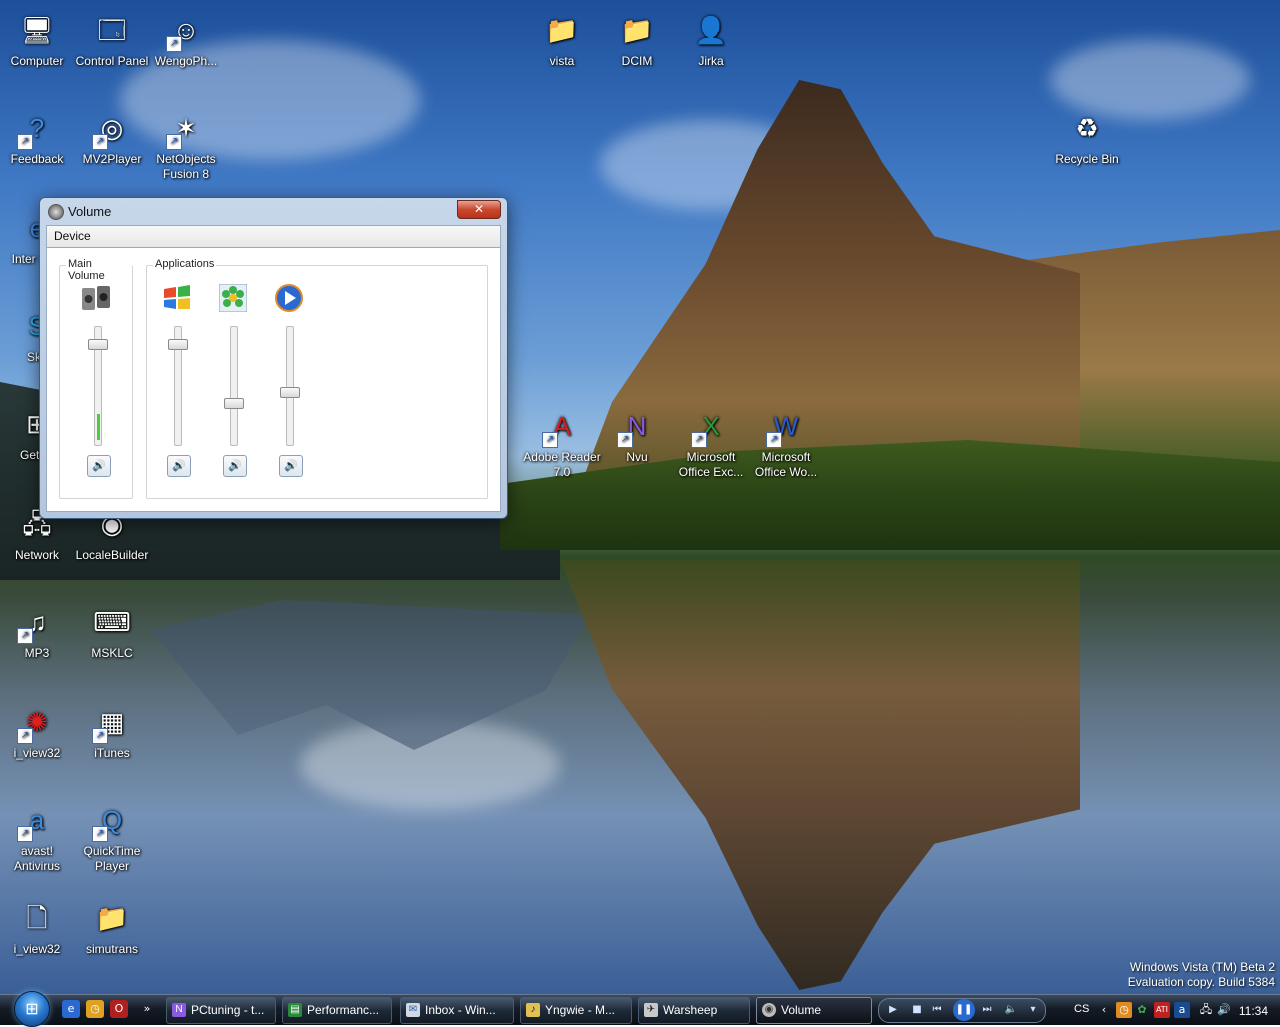 This screenshot has height=1027, width=1280. What do you see at coordinates (290, 386) in the screenshot?
I see `app-track-media` at bounding box center [290, 386].